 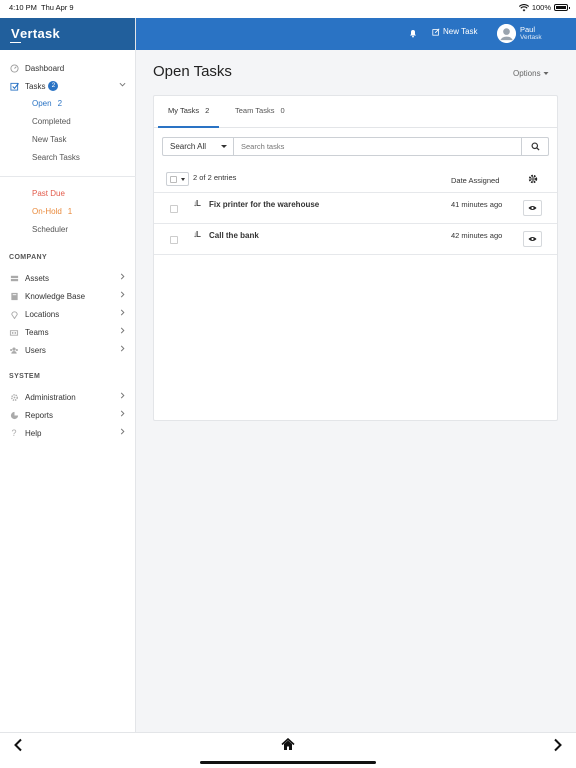 I want to click on sidebar-item-label: Reports, so click(x=39, y=415).